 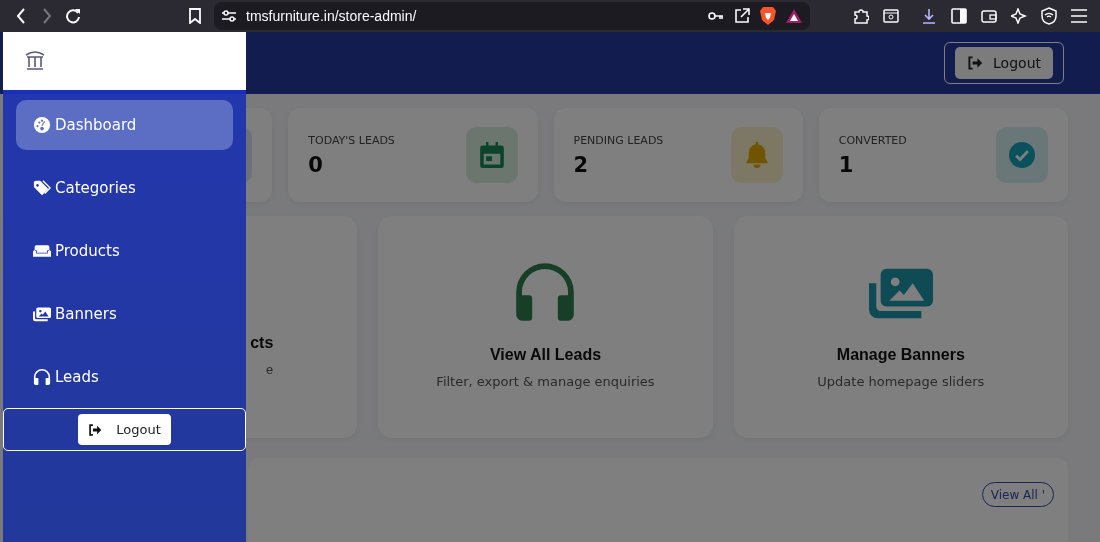 What do you see at coordinates (794, 16) in the screenshot?
I see `triangle-icon` at bounding box center [794, 16].